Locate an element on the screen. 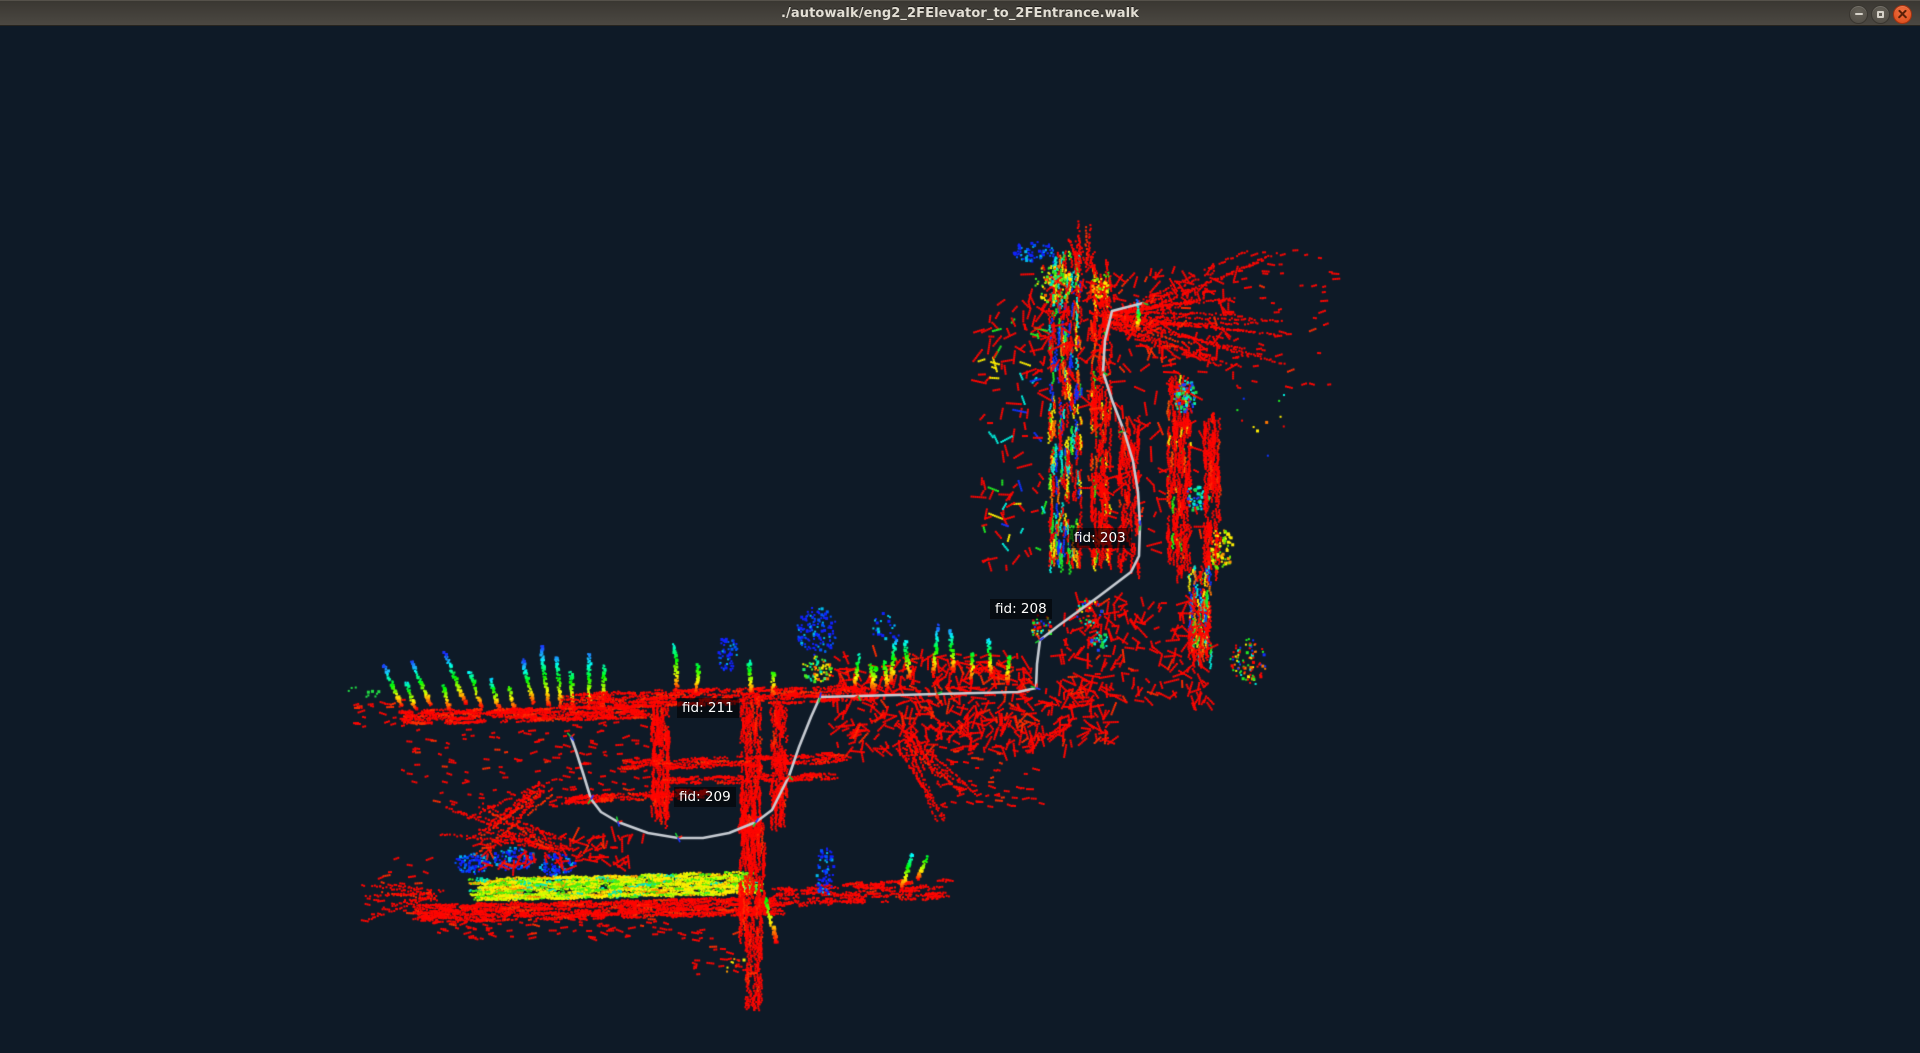 The height and width of the screenshot is (1053, 1920). window-controls is located at coordinates (1880, 14).